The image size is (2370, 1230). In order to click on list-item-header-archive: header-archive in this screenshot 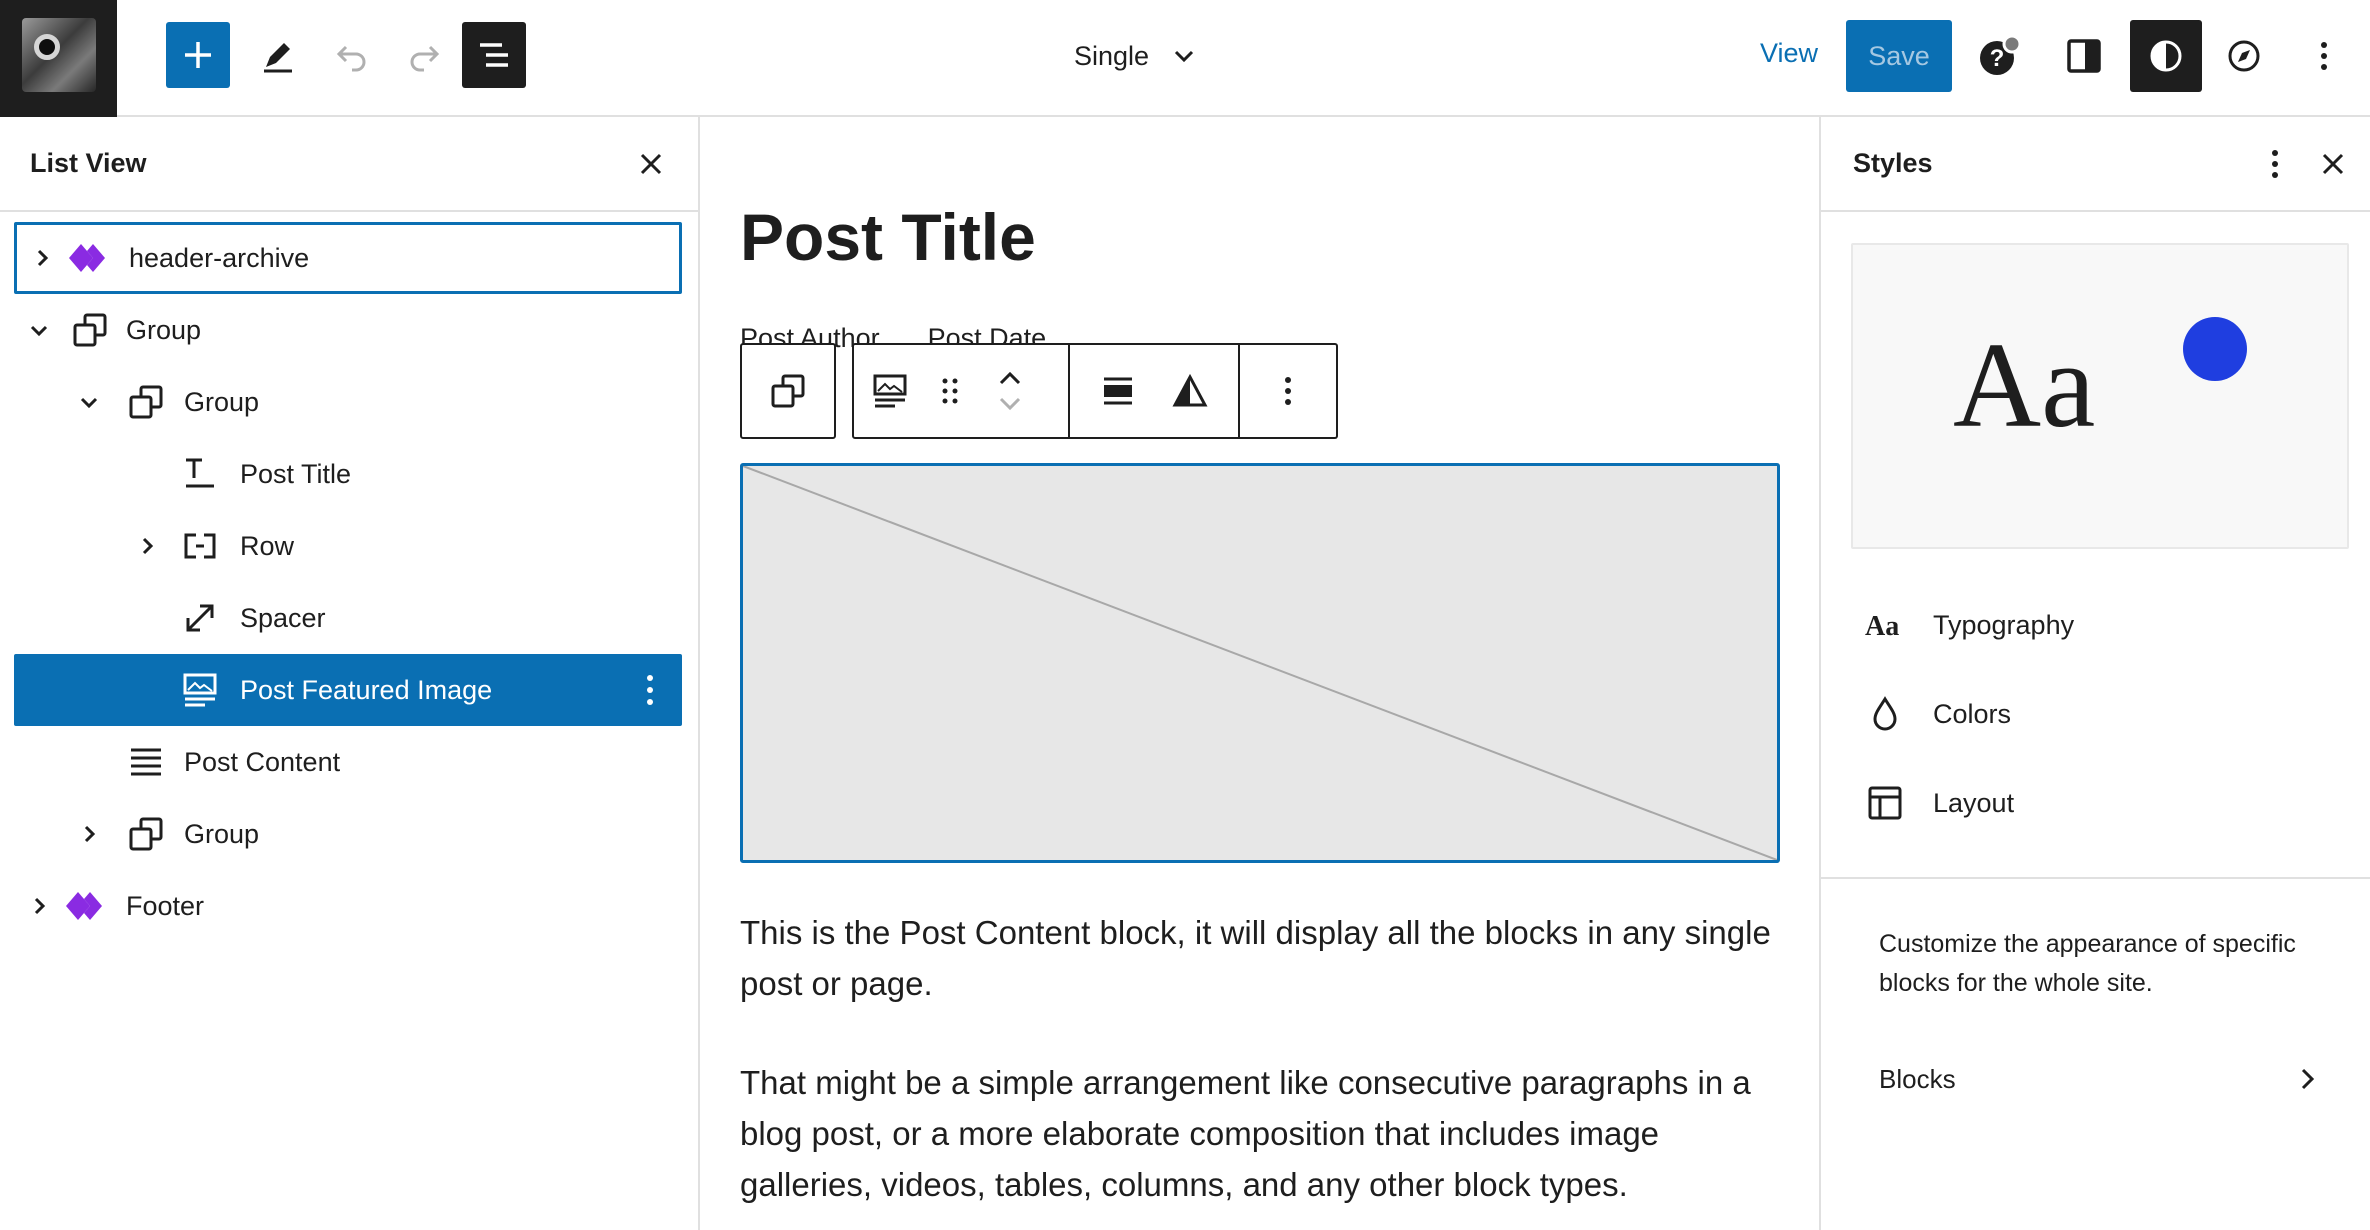, I will do `click(348, 258)`.